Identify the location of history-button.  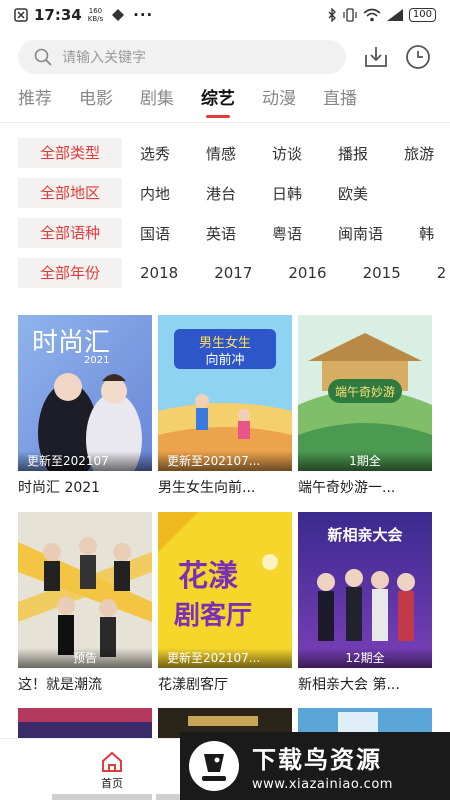
(418, 57).